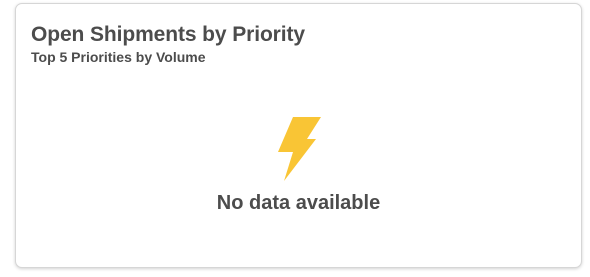 The image size is (590, 277). What do you see at coordinates (298, 203) in the screenshot?
I see `no-data-message: No data available` at bounding box center [298, 203].